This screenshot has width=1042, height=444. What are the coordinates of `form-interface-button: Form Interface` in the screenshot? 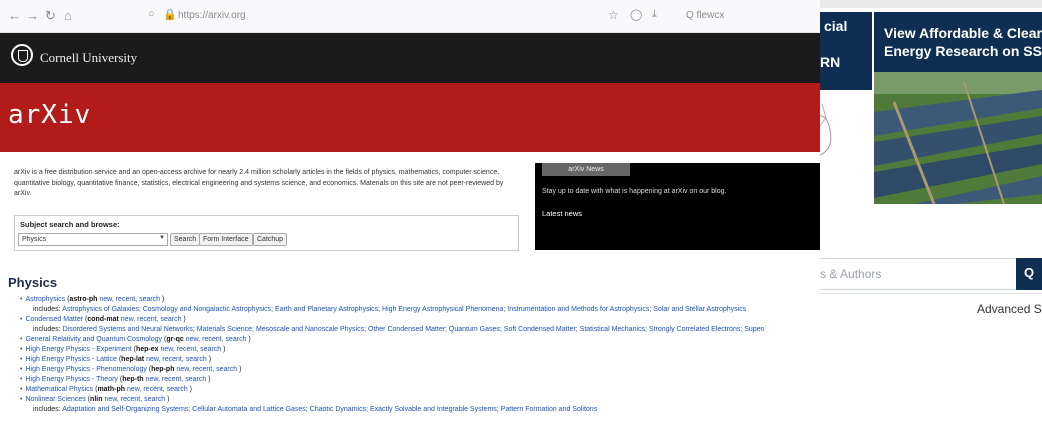 It's located at (226, 239).